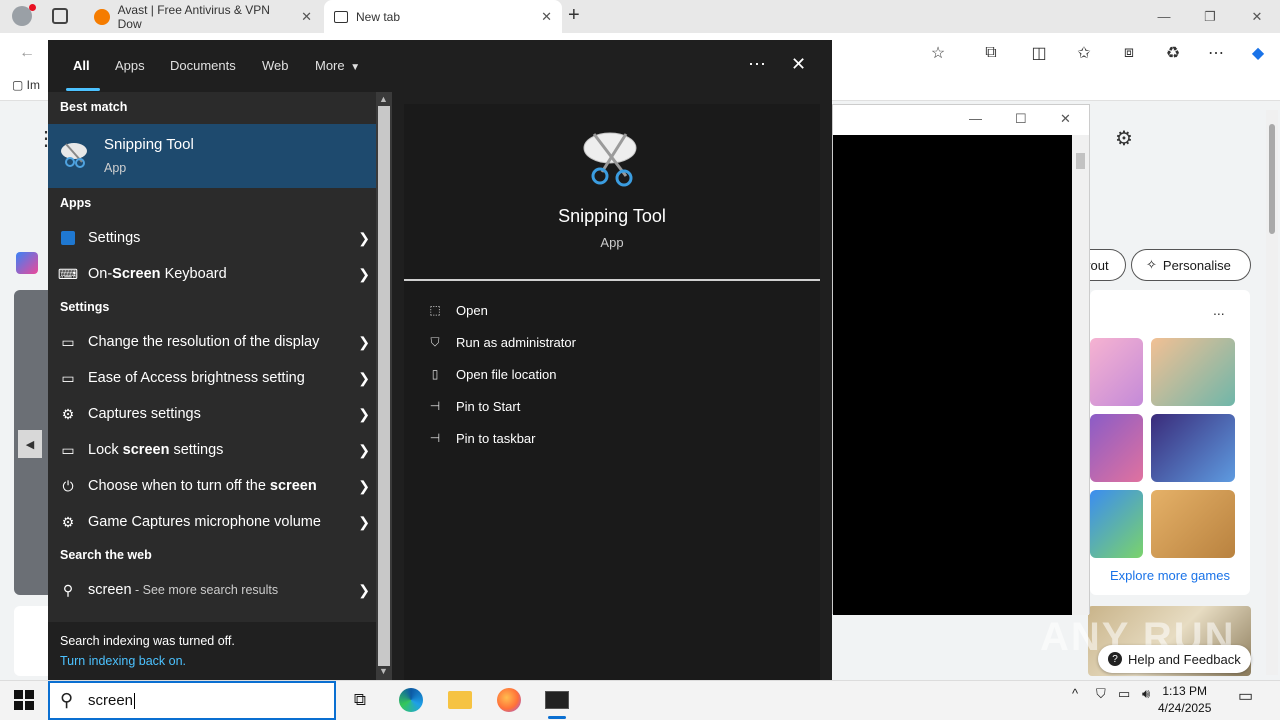 The image size is (1280, 720). Describe the element at coordinates (500, 342) in the screenshot. I see `action-run-as-admin: ⛉ Run as administrator` at that location.